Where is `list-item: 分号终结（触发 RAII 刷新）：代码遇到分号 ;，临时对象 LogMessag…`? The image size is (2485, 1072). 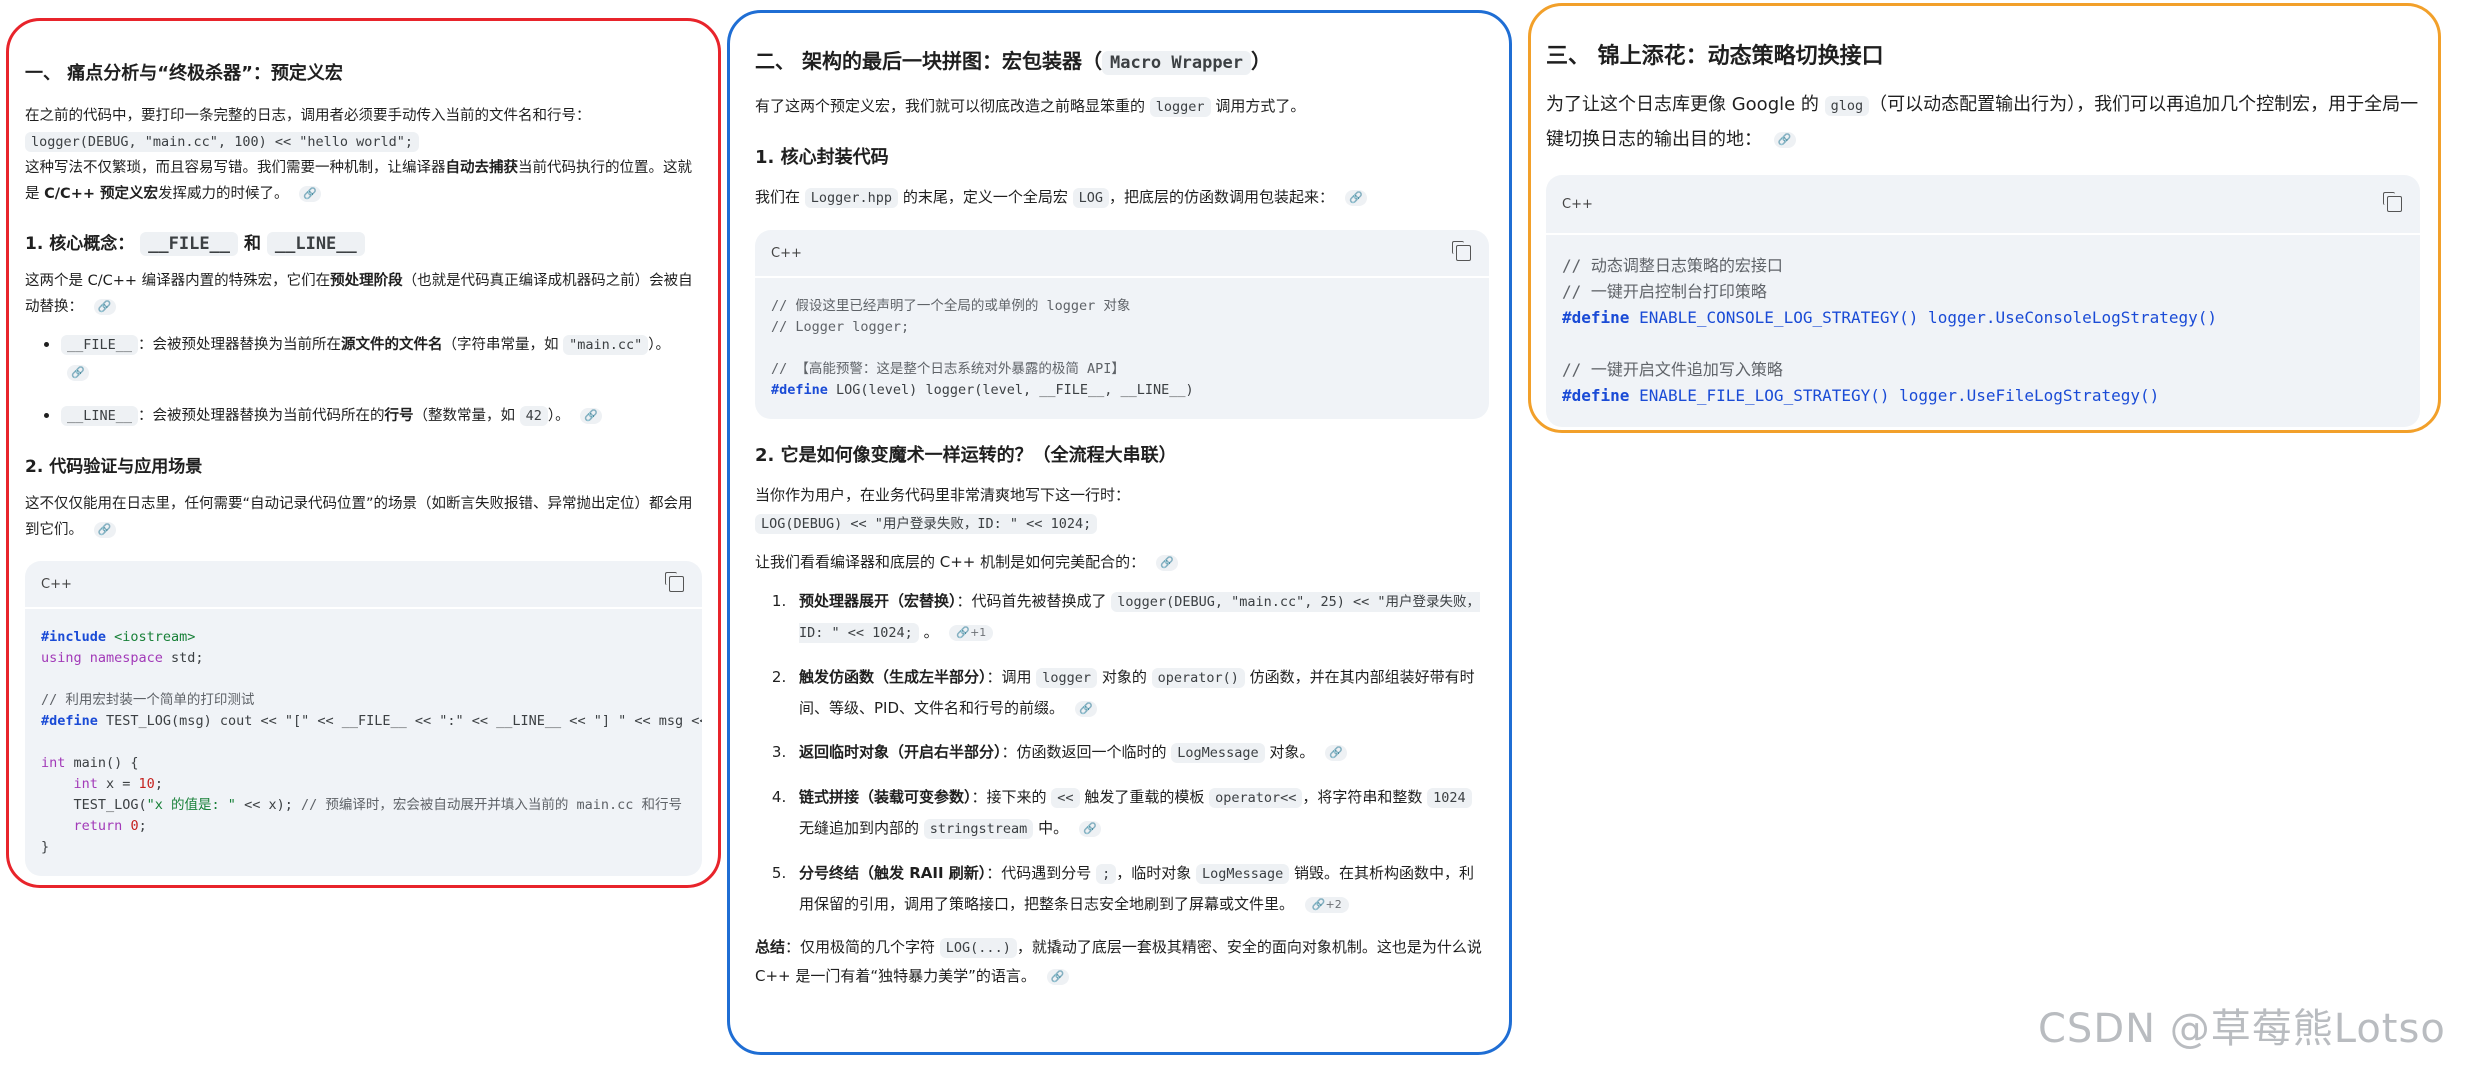 list-item: 分号终结（触发 RAII 刷新）：代码遇到分号 ;，临时对象 LogMessag… is located at coordinates (1140, 888).